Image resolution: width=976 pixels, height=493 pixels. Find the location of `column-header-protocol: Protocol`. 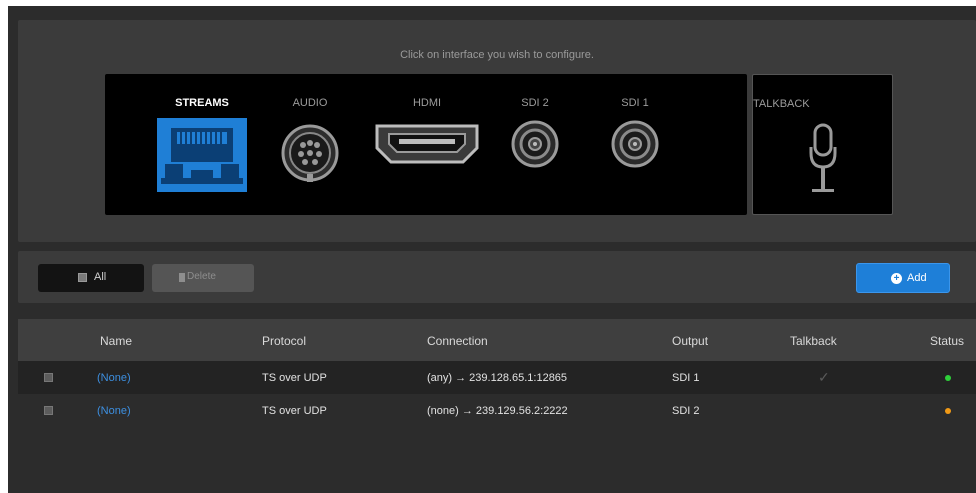

column-header-protocol: Protocol is located at coordinates (284, 341).